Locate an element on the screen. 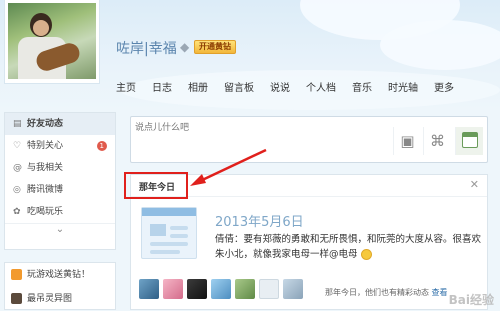  chevron-down-icon: ⌄ is located at coordinates (60, 232).